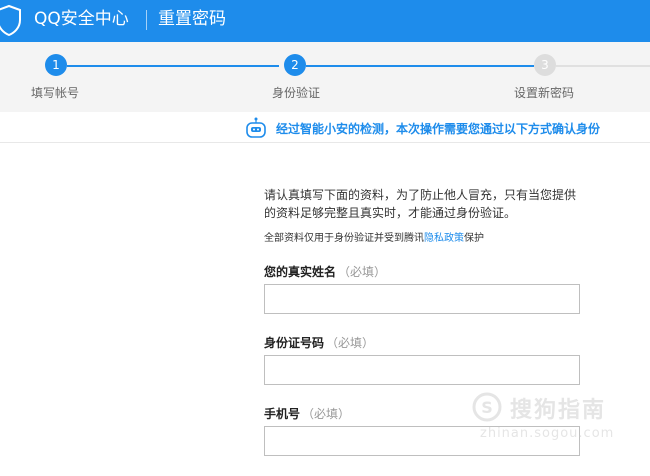 This screenshot has width=650, height=476. I want to click on privacy-suffix: 保护, so click(474, 238).